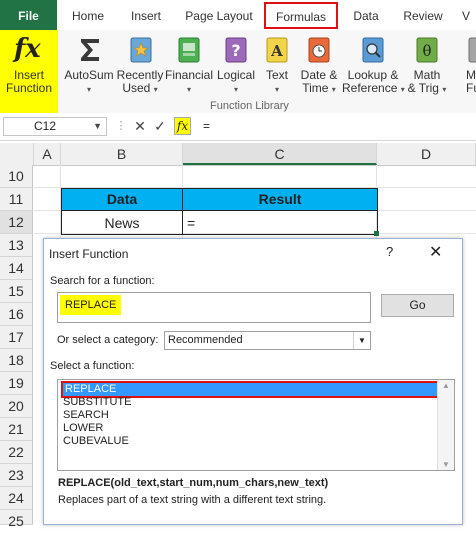 Image resolution: width=476 pixels, height=533 pixels. What do you see at coordinates (16, 176) in the screenshot?
I see `row-header: 10` at bounding box center [16, 176].